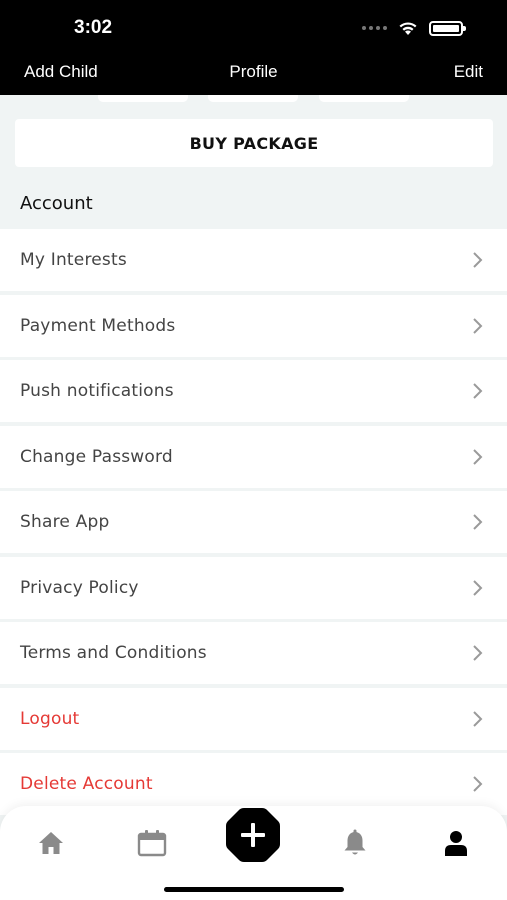 Image resolution: width=507 pixels, height=900 pixels. I want to click on profile-icon, so click(456, 843).